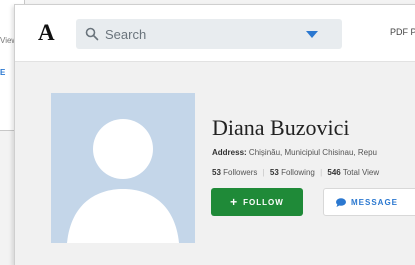 The width and height of the screenshot is (415, 265). Describe the element at coordinates (3, 72) in the screenshot. I see `background-button-text: E` at that location.